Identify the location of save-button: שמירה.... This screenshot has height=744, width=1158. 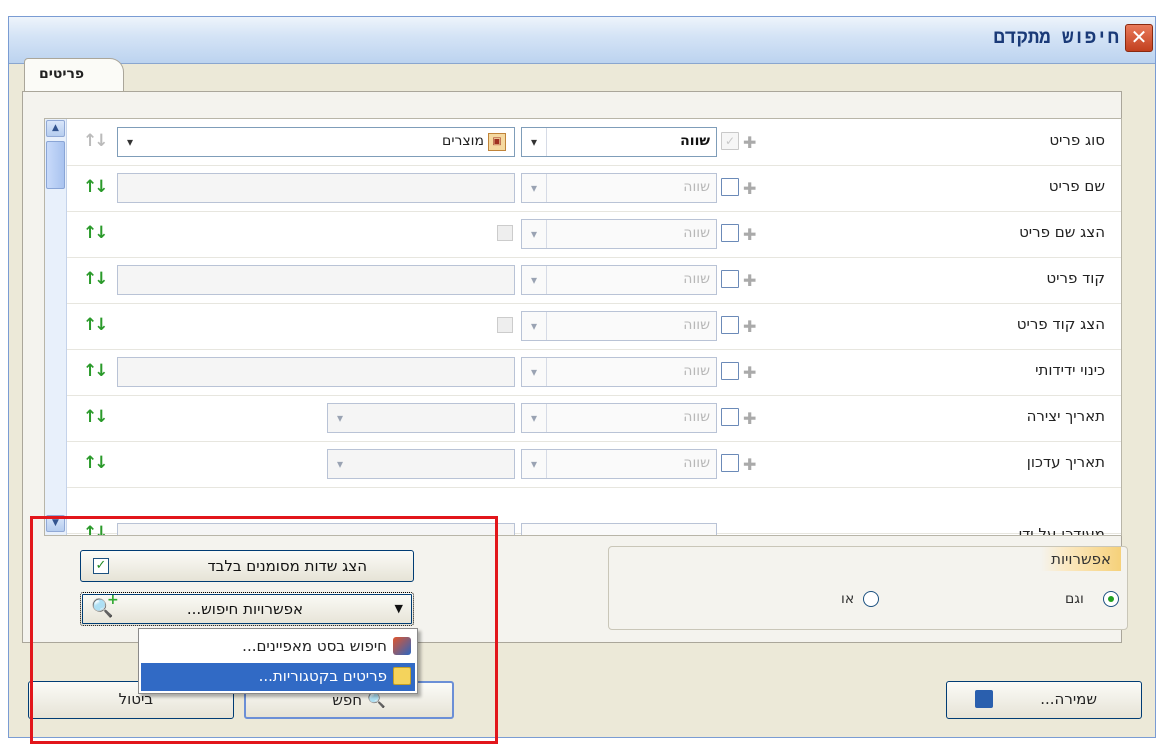
(1044, 700).